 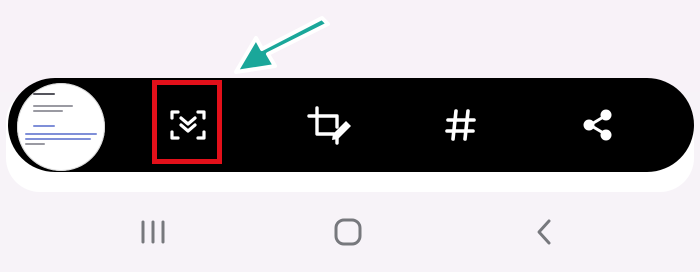 I want to click on share-button, so click(x=598, y=125).